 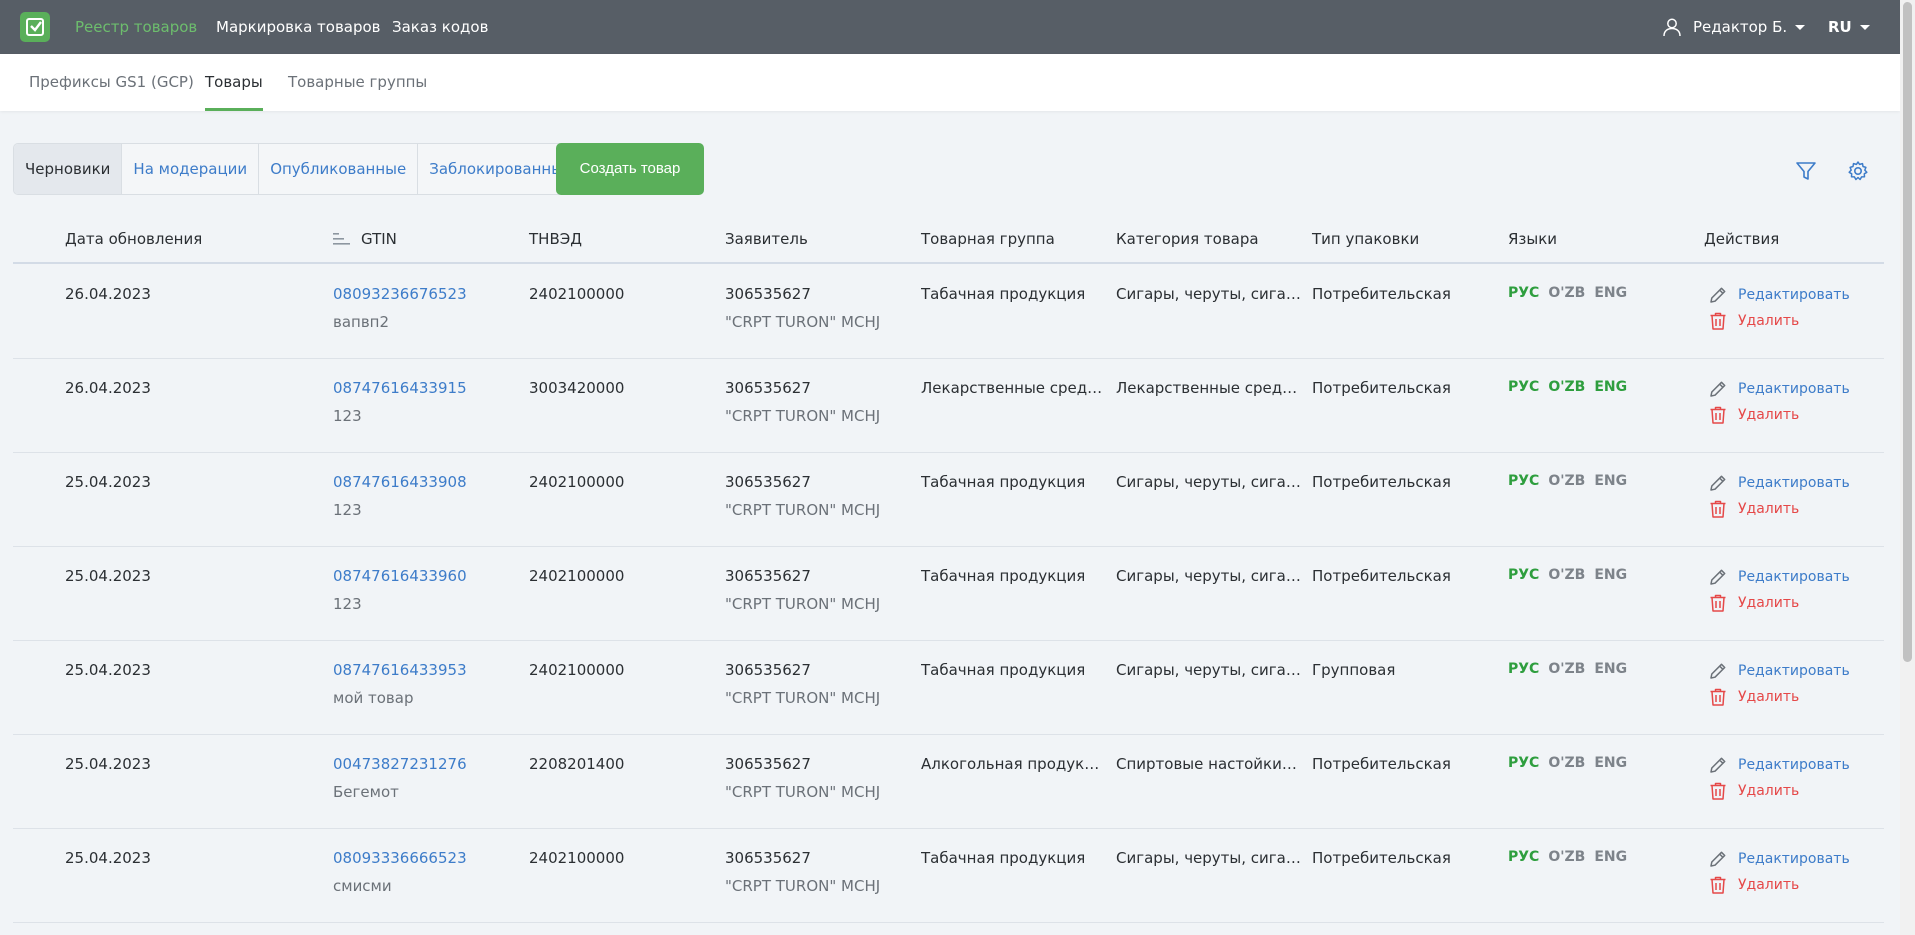 I want to click on status-drafts: Черновики, so click(x=68, y=169).